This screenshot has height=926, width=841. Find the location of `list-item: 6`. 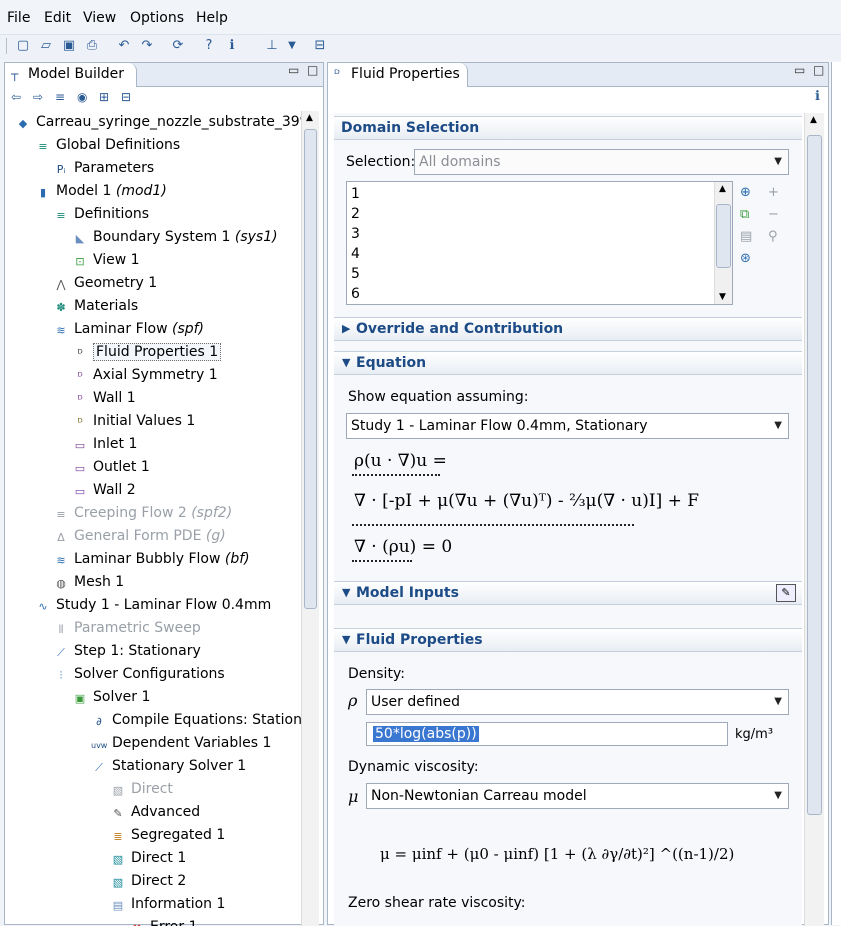

list-item: 6 is located at coordinates (355, 294).